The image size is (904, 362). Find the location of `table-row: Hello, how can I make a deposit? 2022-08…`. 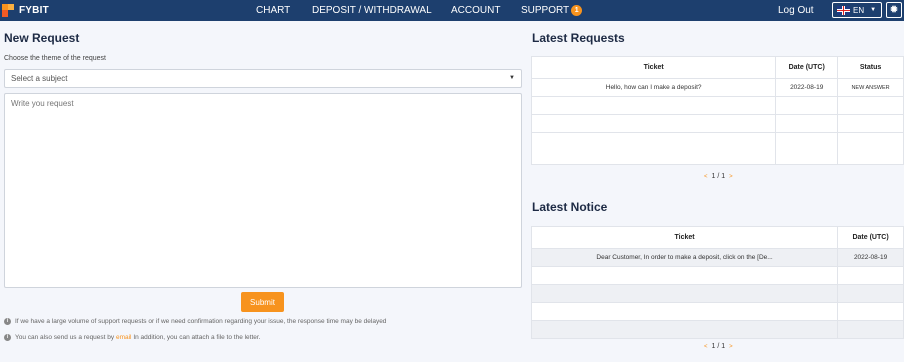

table-row: Hello, how can I make a deposit? 2022-08… is located at coordinates (717, 87).